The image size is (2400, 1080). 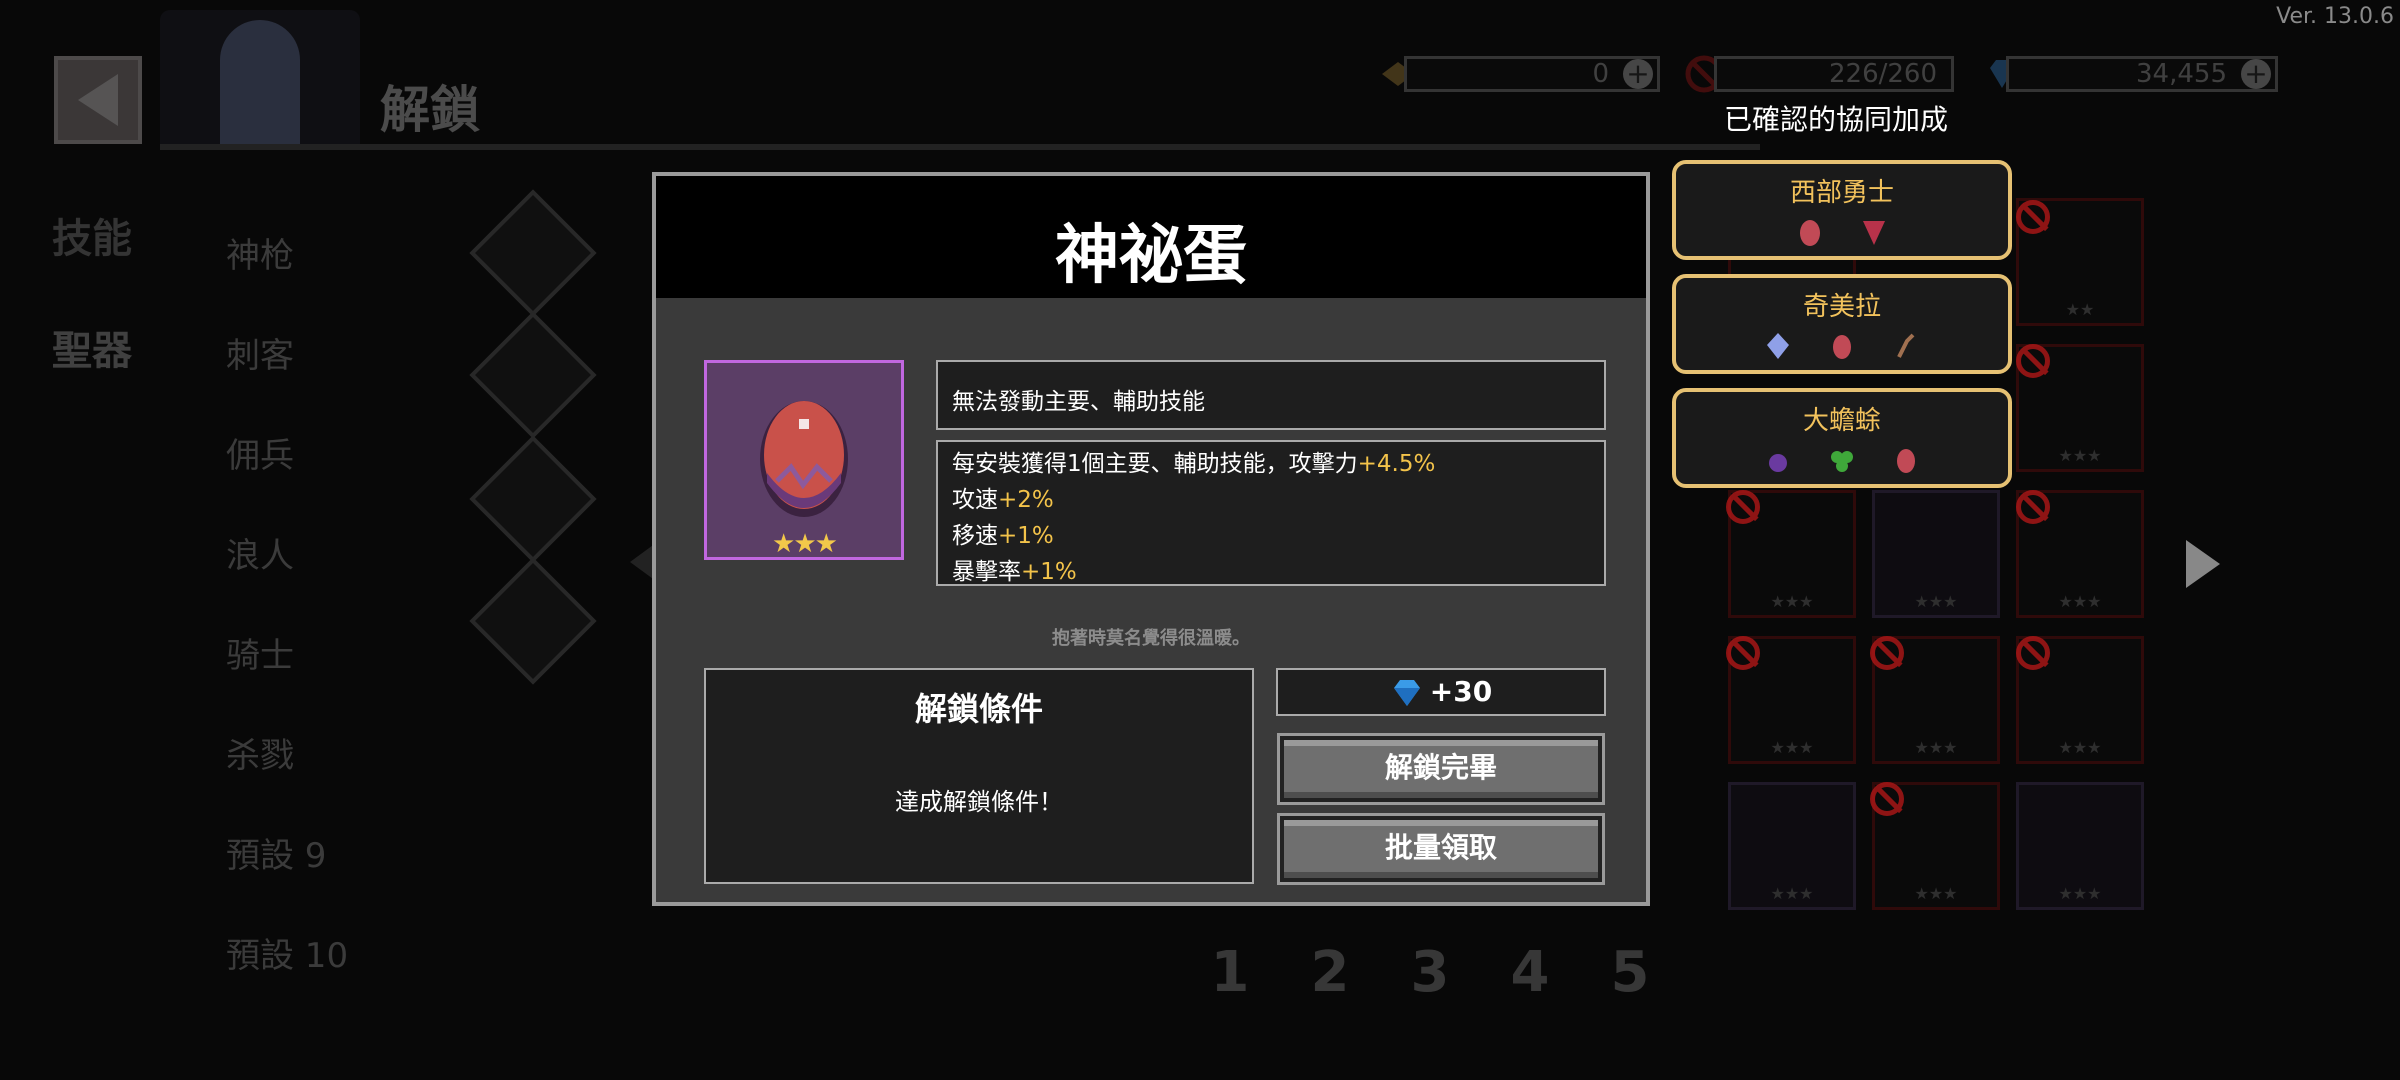 I want to click on preset-item: 刺客, so click(x=287, y=378).